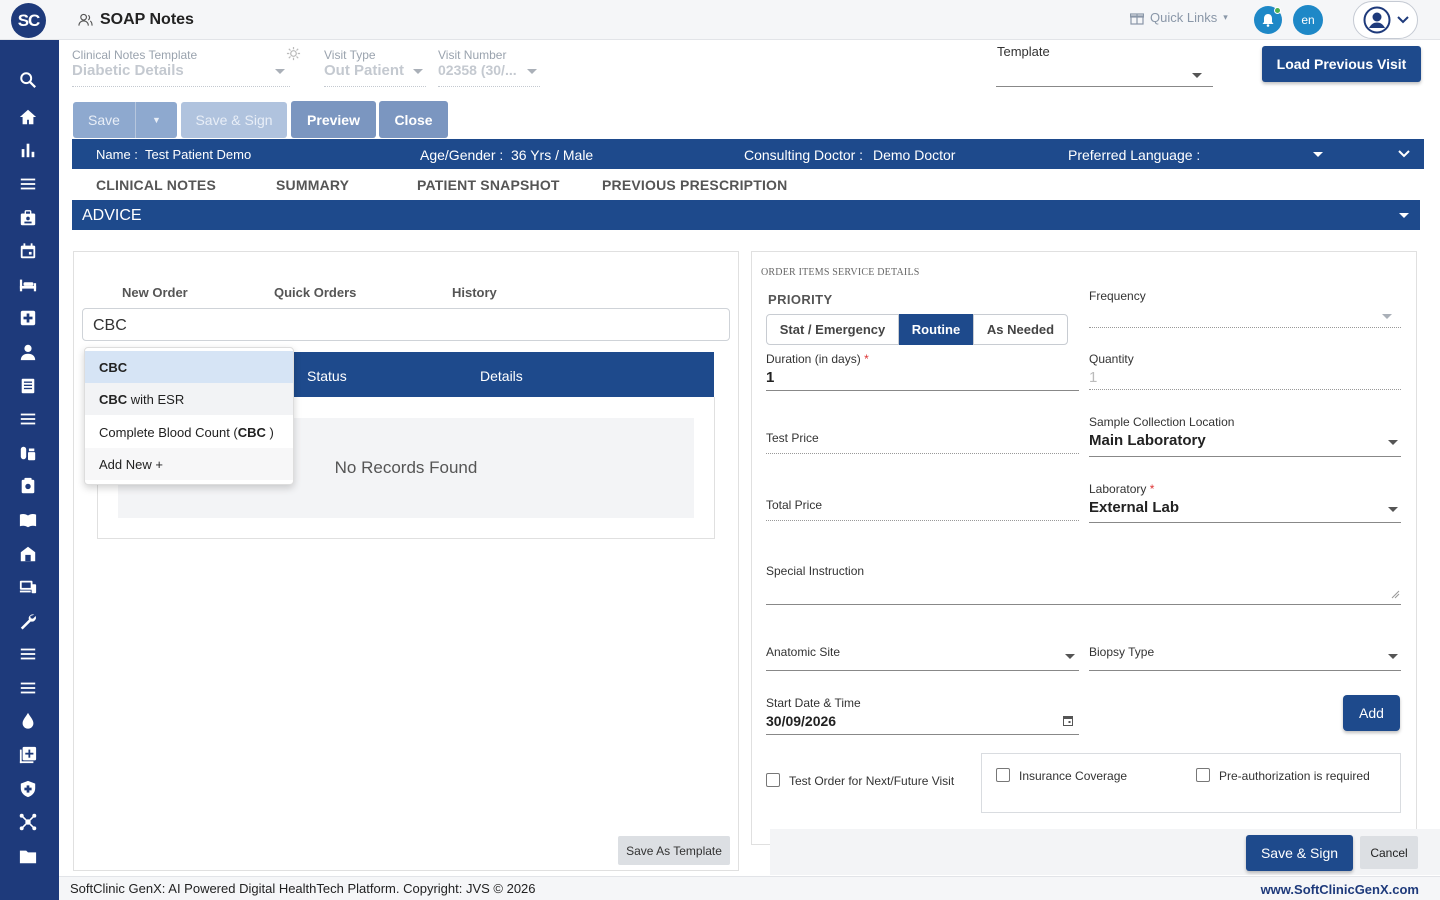 This screenshot has width=1440, height=900. What do you see at coordinates (801, 721) in the screenshot?
I see `start-date-input: 30/09/2026` at bounding box center [801, 721].